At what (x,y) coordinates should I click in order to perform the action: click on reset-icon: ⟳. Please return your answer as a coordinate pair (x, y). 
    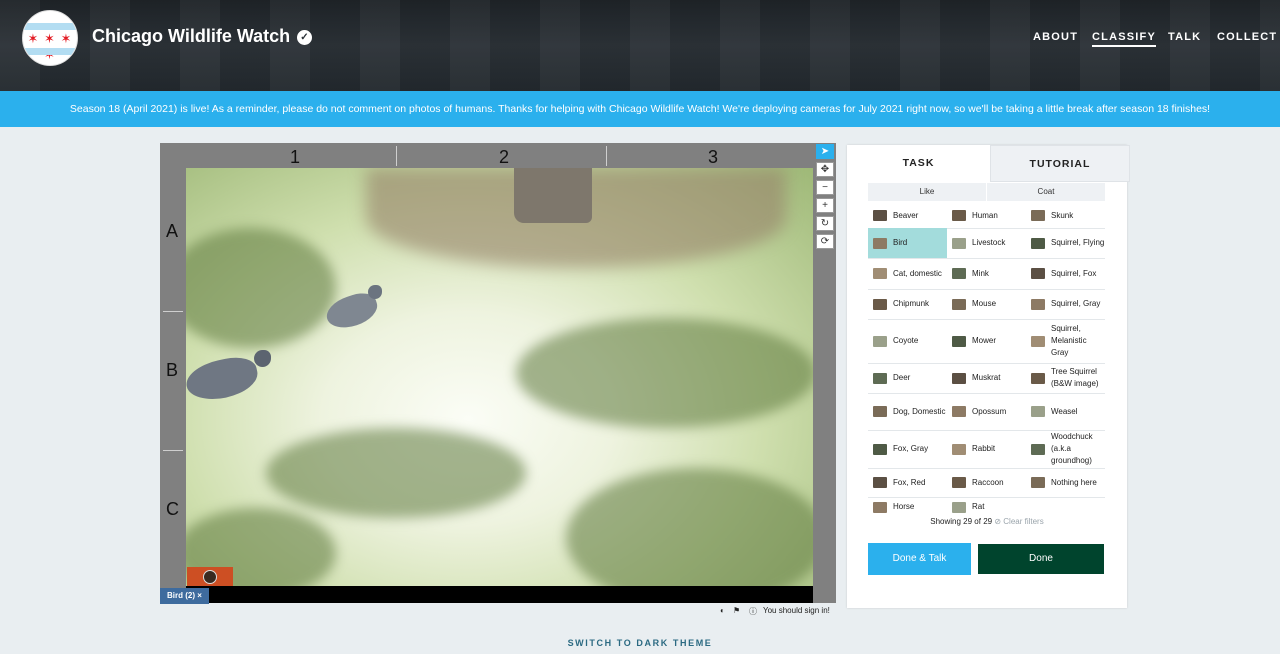
    Looking at the image, I should click on (825, 241).